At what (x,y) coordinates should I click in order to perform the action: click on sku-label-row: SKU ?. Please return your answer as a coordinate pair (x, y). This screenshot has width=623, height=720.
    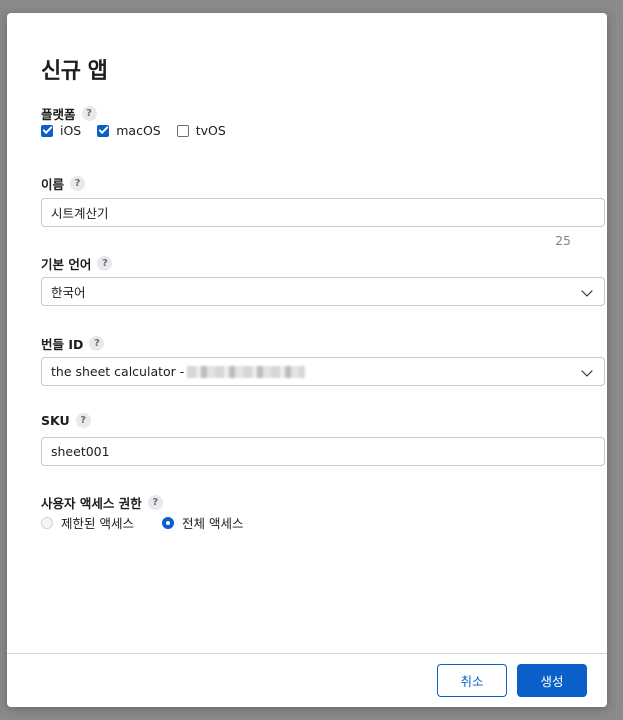
    Looking at the image, I should click on (66, 420).